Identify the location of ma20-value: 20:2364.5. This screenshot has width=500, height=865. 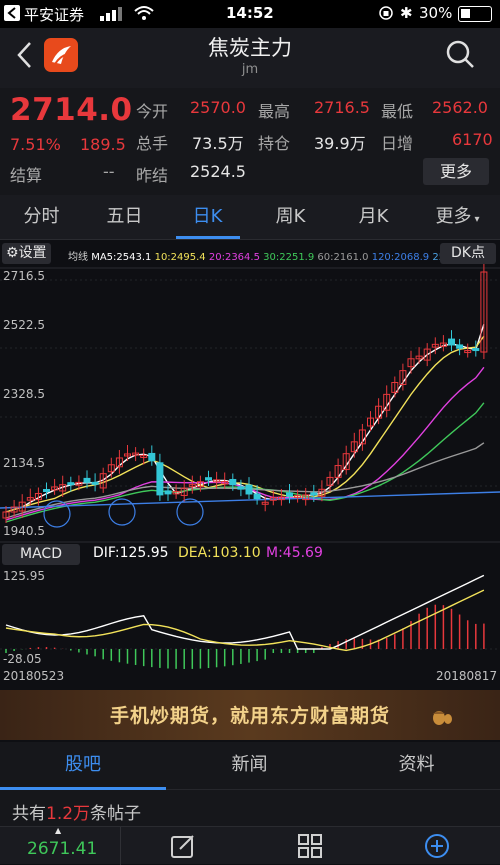
(234, 257).